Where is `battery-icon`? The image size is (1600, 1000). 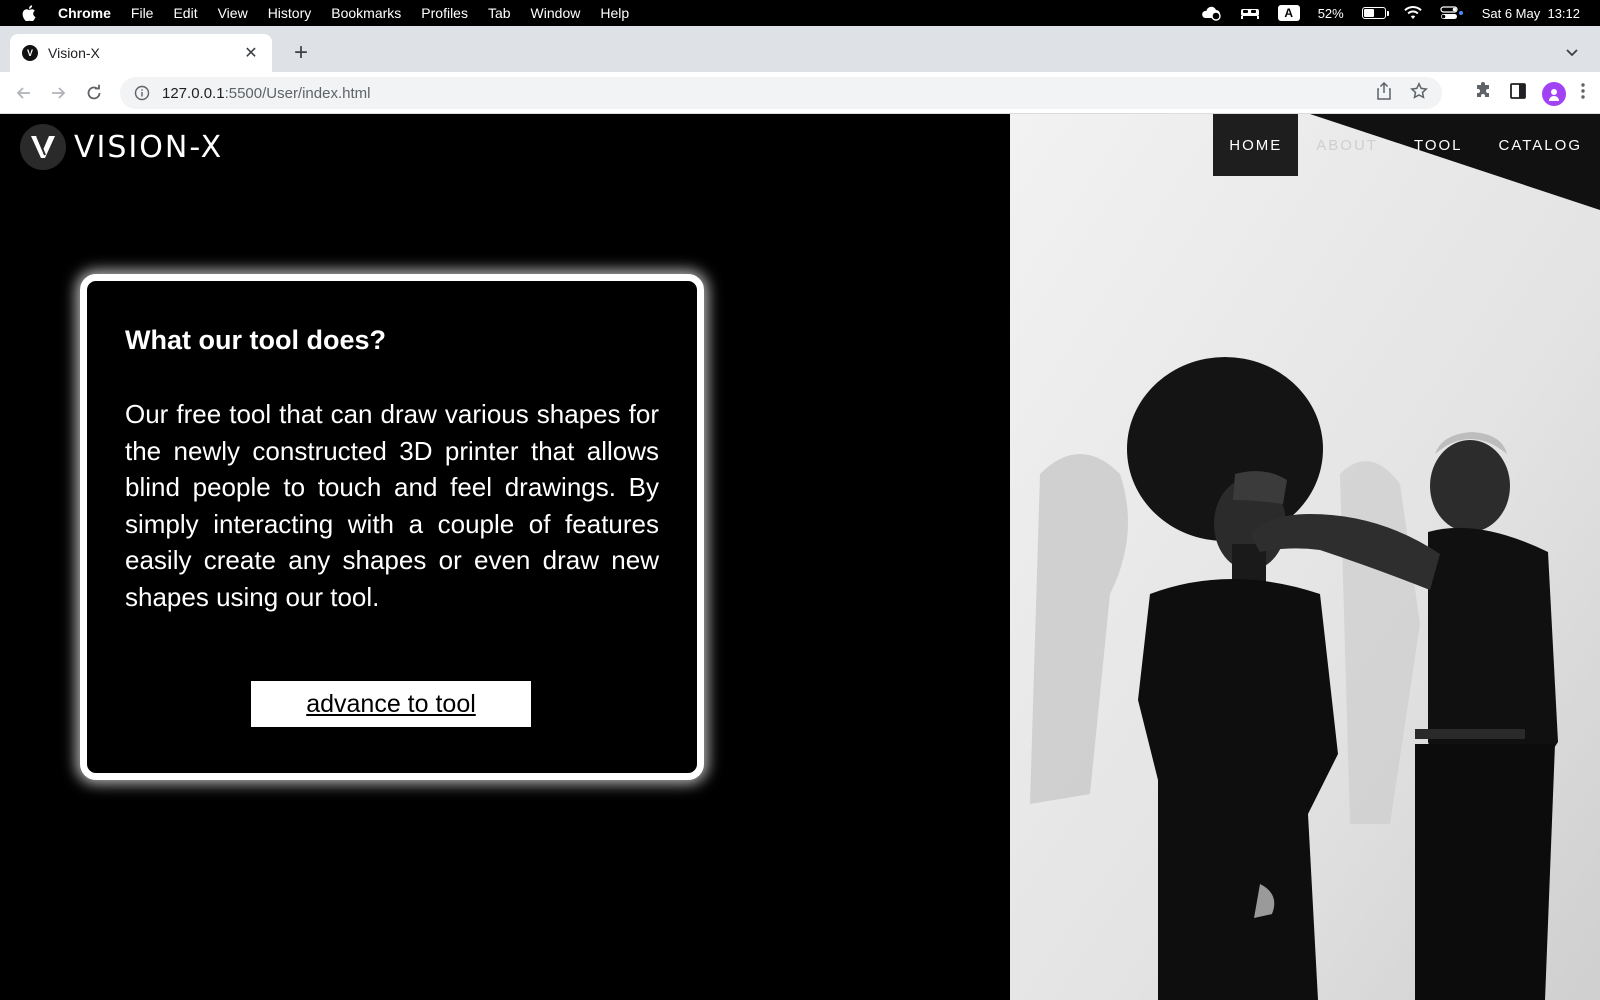
battery-icon is located at coordinates (1375, 13).